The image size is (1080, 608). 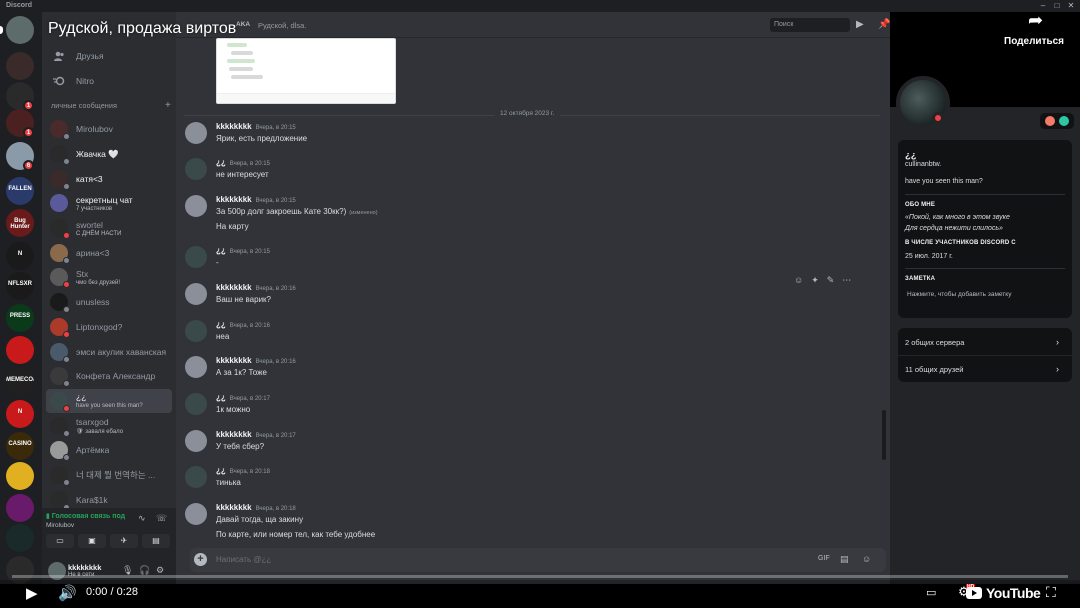 I want to click on video-title: Рудской, продажа виртов, so click(x=142, y=29).